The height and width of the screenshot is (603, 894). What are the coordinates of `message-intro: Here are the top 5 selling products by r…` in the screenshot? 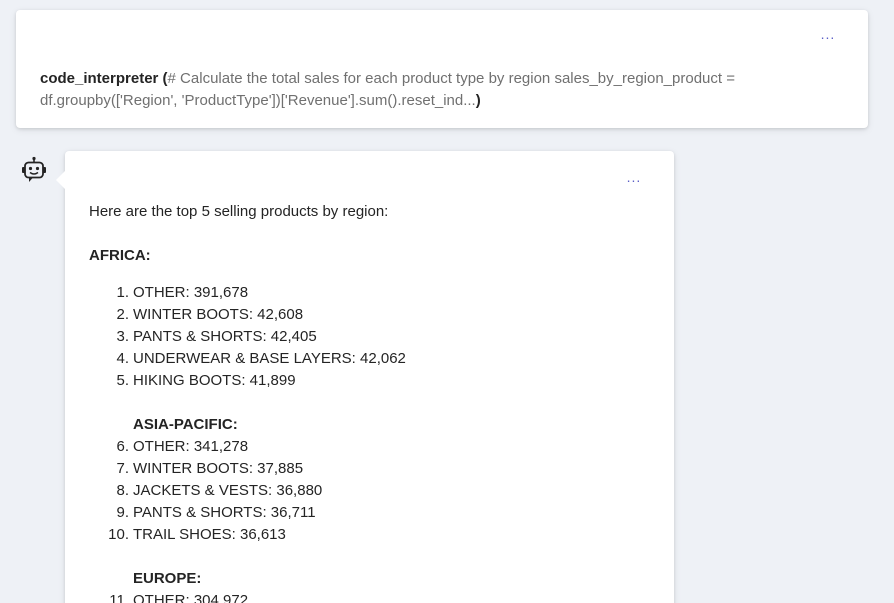 It's located at (239, 211).